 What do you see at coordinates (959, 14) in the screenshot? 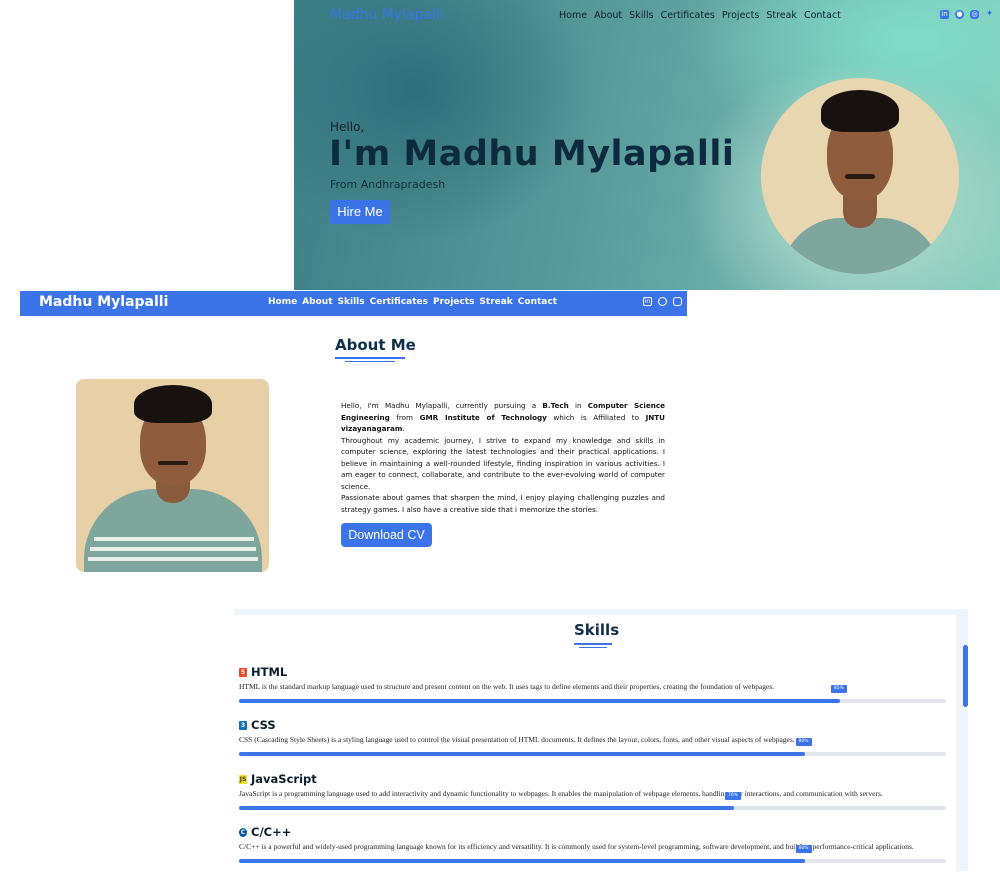
I see `github-icon: ●` at bounding box center [959, 14].